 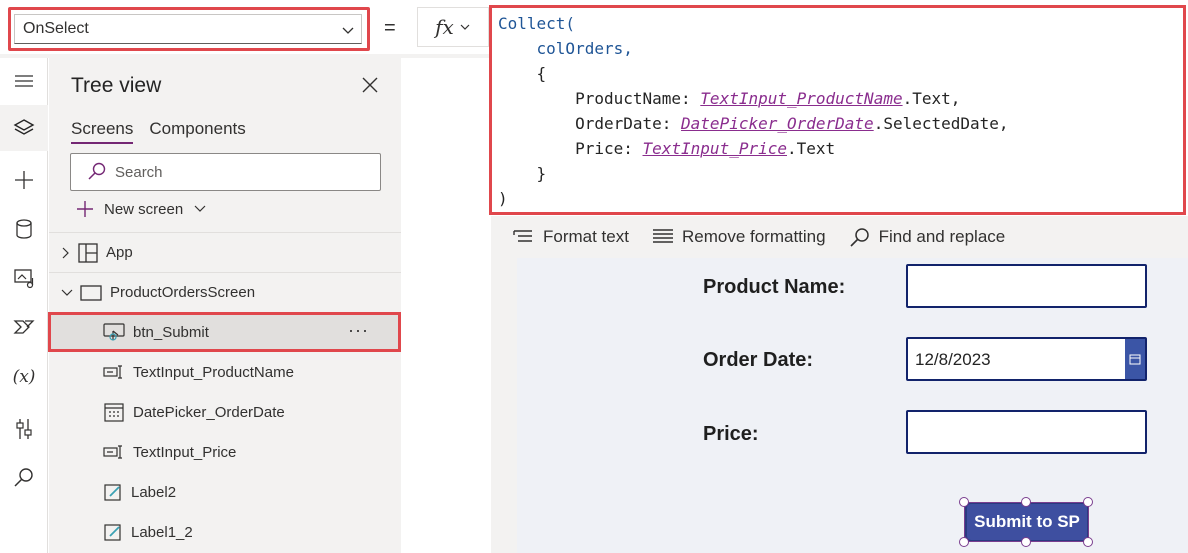 What do you see at coordinates (209, 412) in the screenshot?
I see `tree-item-label: DatePicker_OrderDate` at bounding box center [209, 412].